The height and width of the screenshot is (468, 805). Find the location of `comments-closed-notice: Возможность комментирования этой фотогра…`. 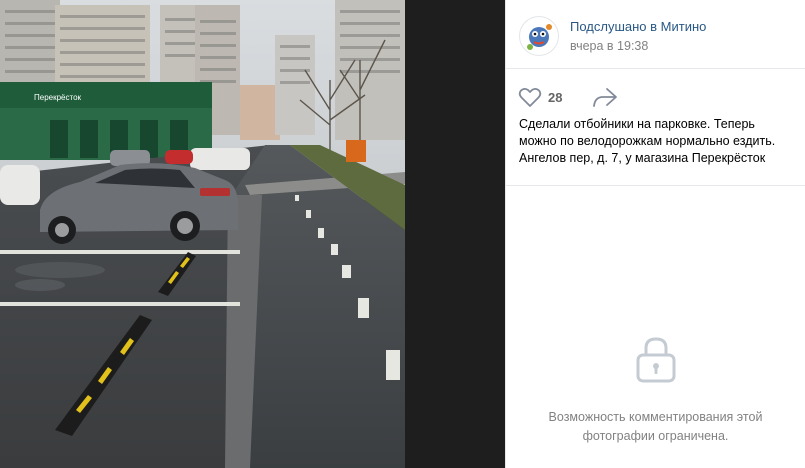

comments-closed-notice: Возможность комментирования этой фотогра… is located at coordinates (655, 390).